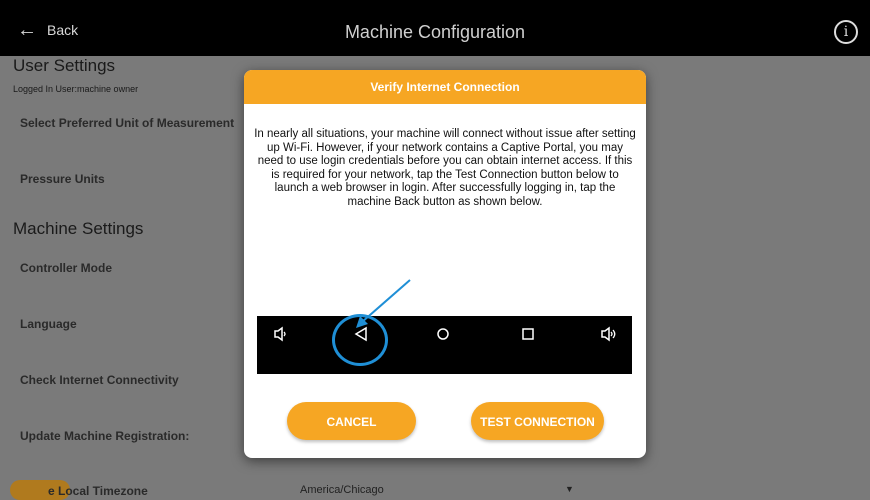 The height and width of the screenshot is (500, 870). Describe the element at coordinates (280, 334) in the screenshot. I see `volume-down-icon` at that location.